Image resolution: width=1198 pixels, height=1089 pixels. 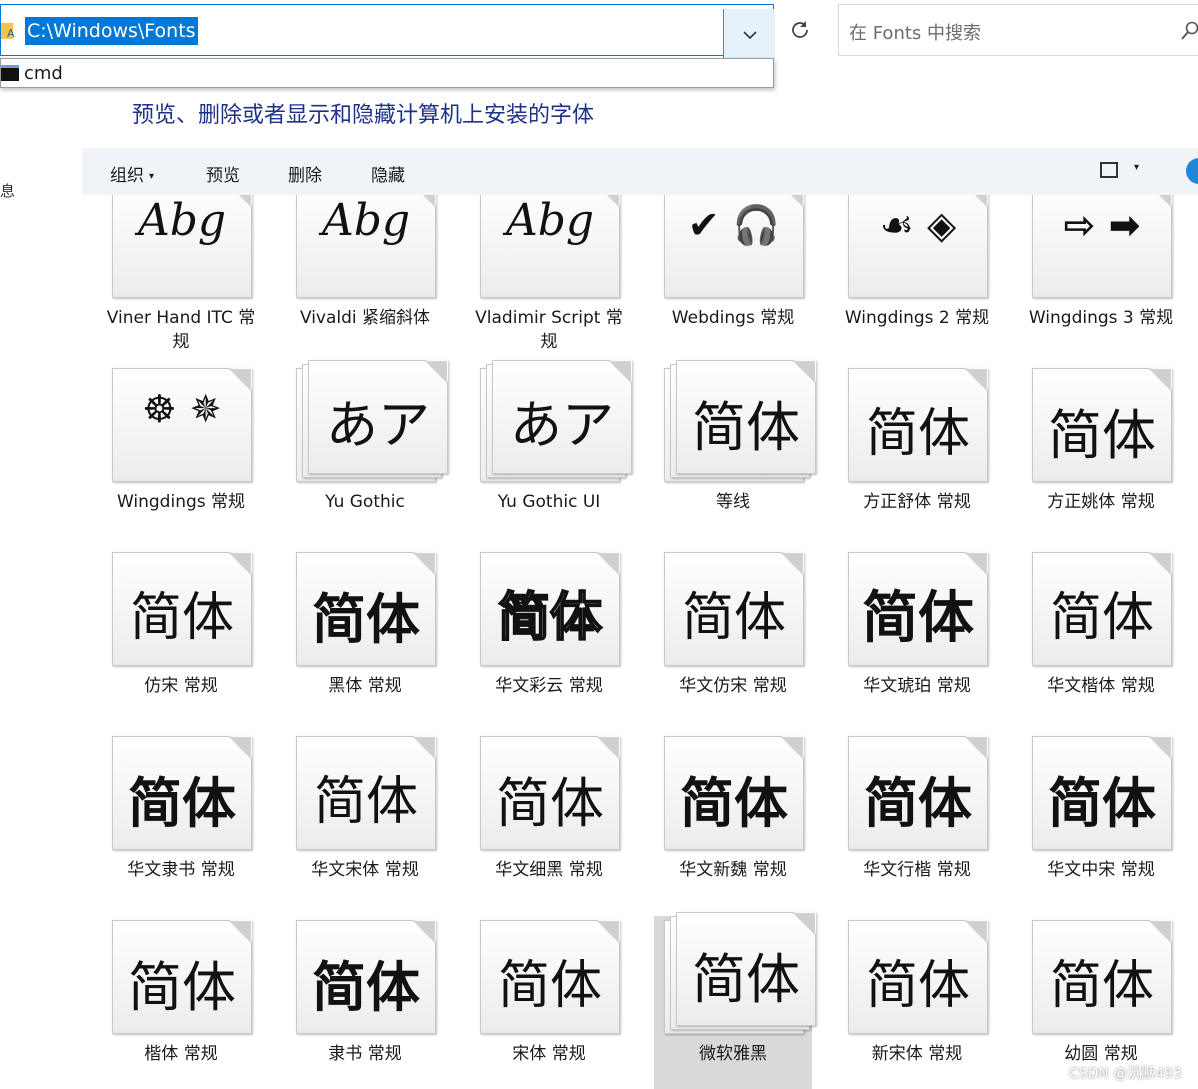 I want to click on view-caret-icon: ▾, so click(x=1136, y=167).